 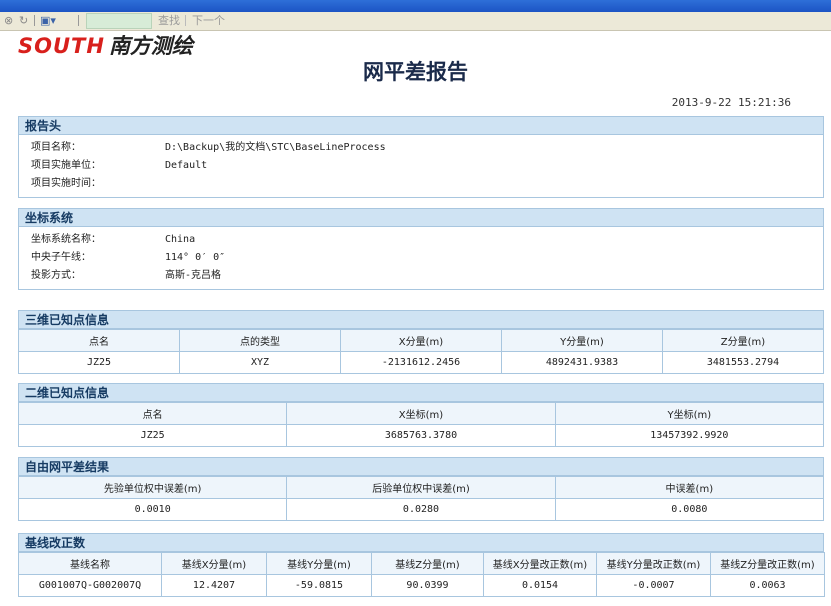 What do you see at coordinates (582, 362) in the screenshot?
I see `table-cell: 4892431.9383` at bounding box center [582, 362].